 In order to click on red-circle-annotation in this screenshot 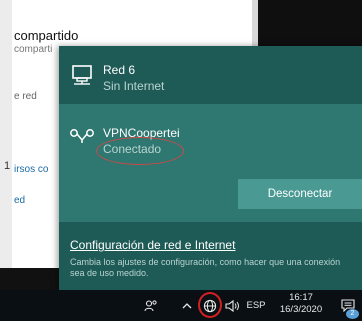, I will do `click(140, 151)`.